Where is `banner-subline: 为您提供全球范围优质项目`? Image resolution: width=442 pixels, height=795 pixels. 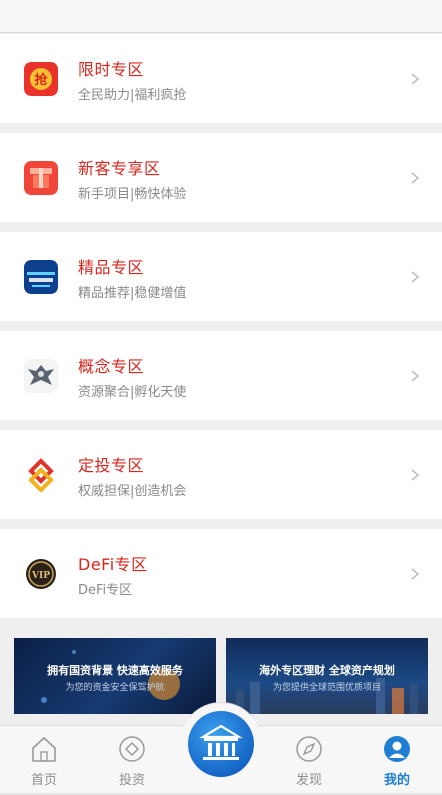
banner-subline: 为您提供全球范围优质项目 is located at coordinates (326, 688).